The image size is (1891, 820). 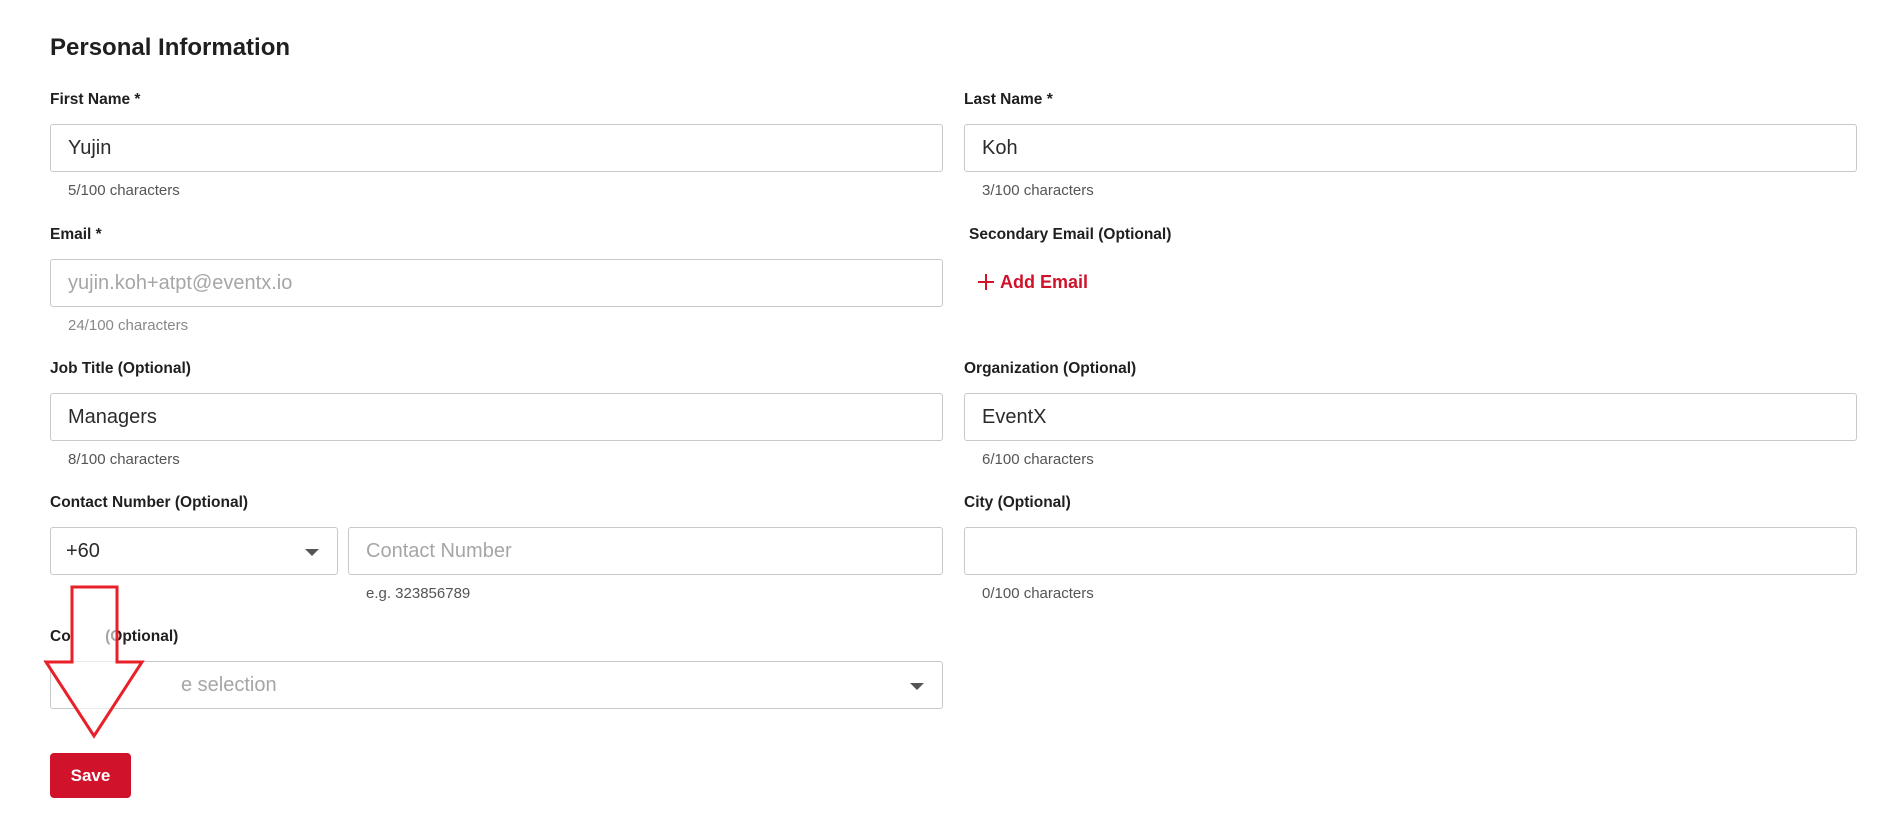 What do you see at coordinates (645, 551) in the screenshot?
I see `contact-number-input` at bounding box center [645, 551].